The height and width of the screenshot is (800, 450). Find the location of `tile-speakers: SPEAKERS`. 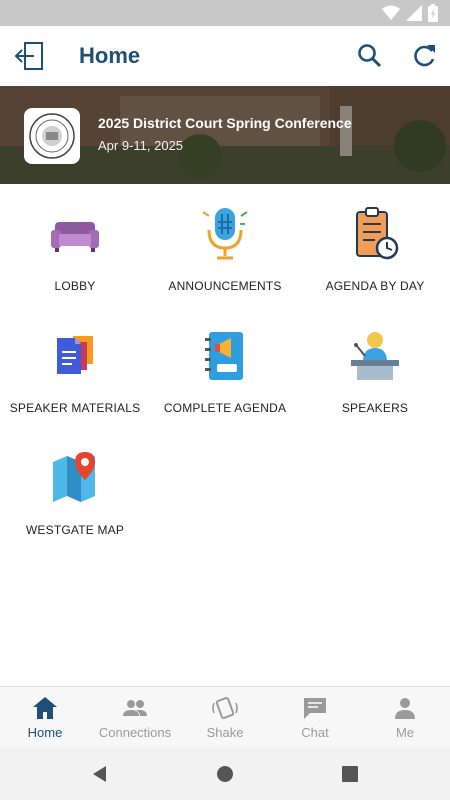

tile-speakers: SPEAKERS is located at coordinates (375, 366).